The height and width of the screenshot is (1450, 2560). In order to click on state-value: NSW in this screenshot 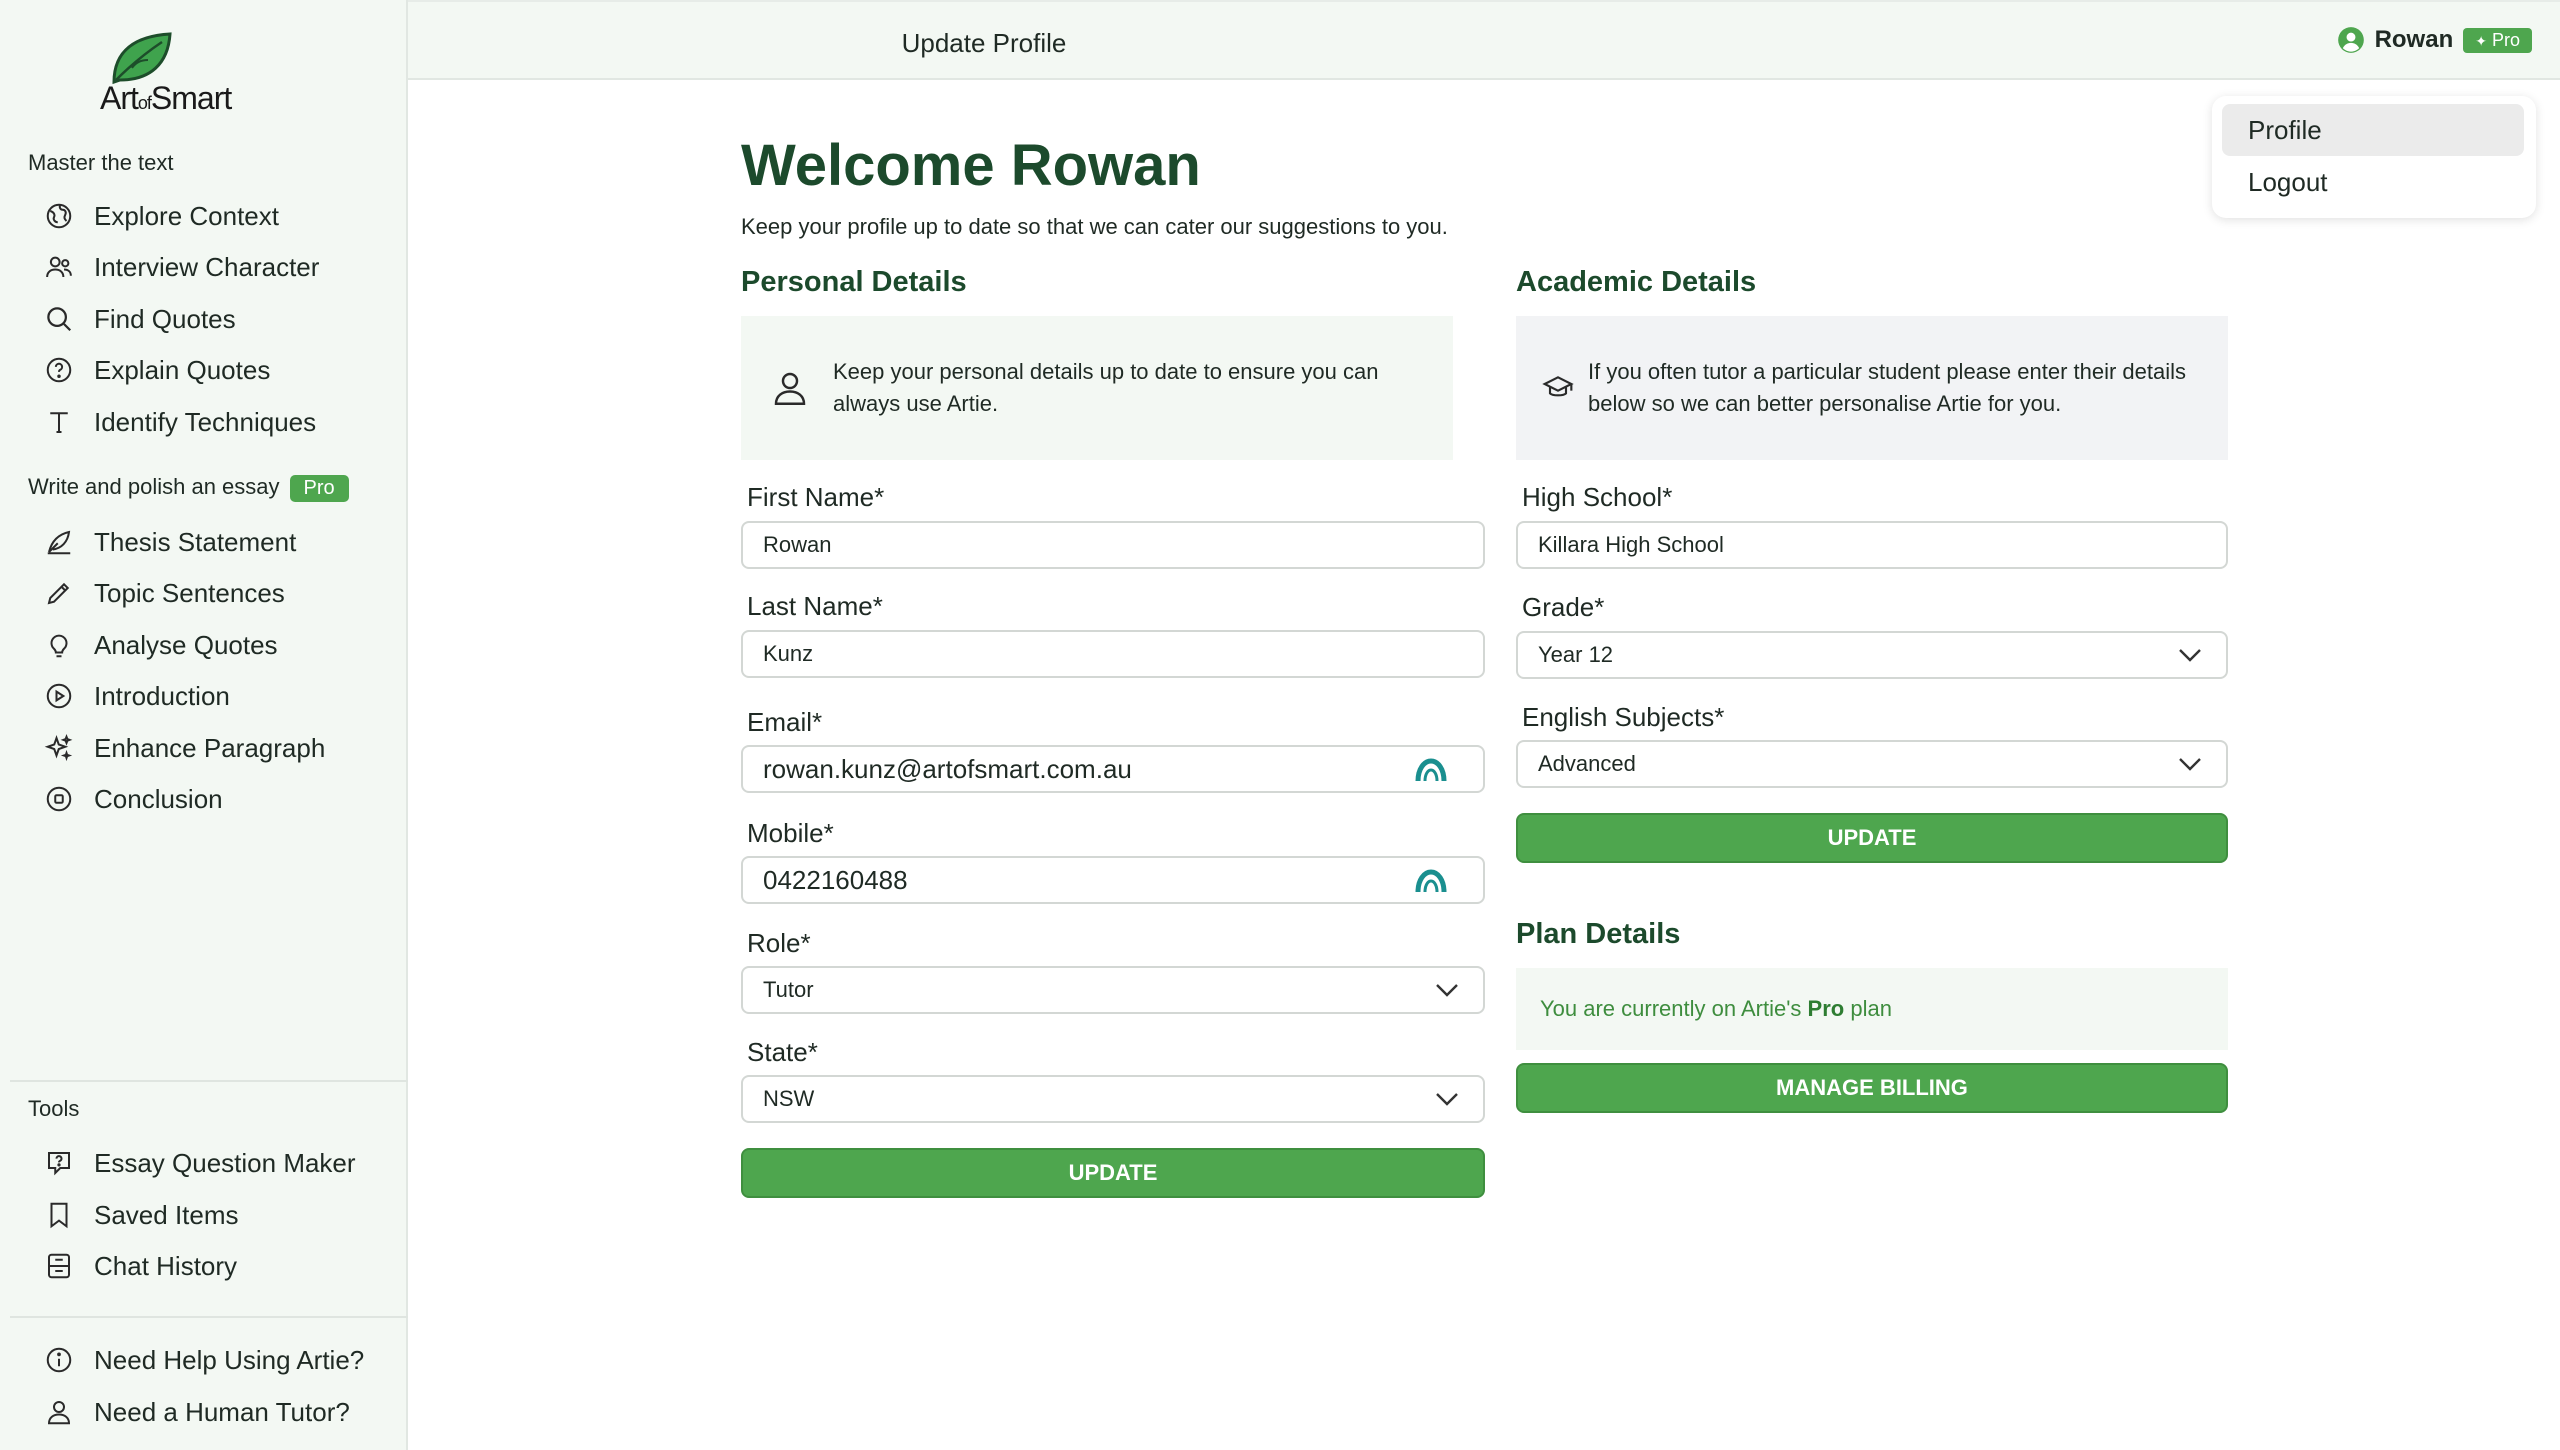, I will do `click(789, 1098)`.